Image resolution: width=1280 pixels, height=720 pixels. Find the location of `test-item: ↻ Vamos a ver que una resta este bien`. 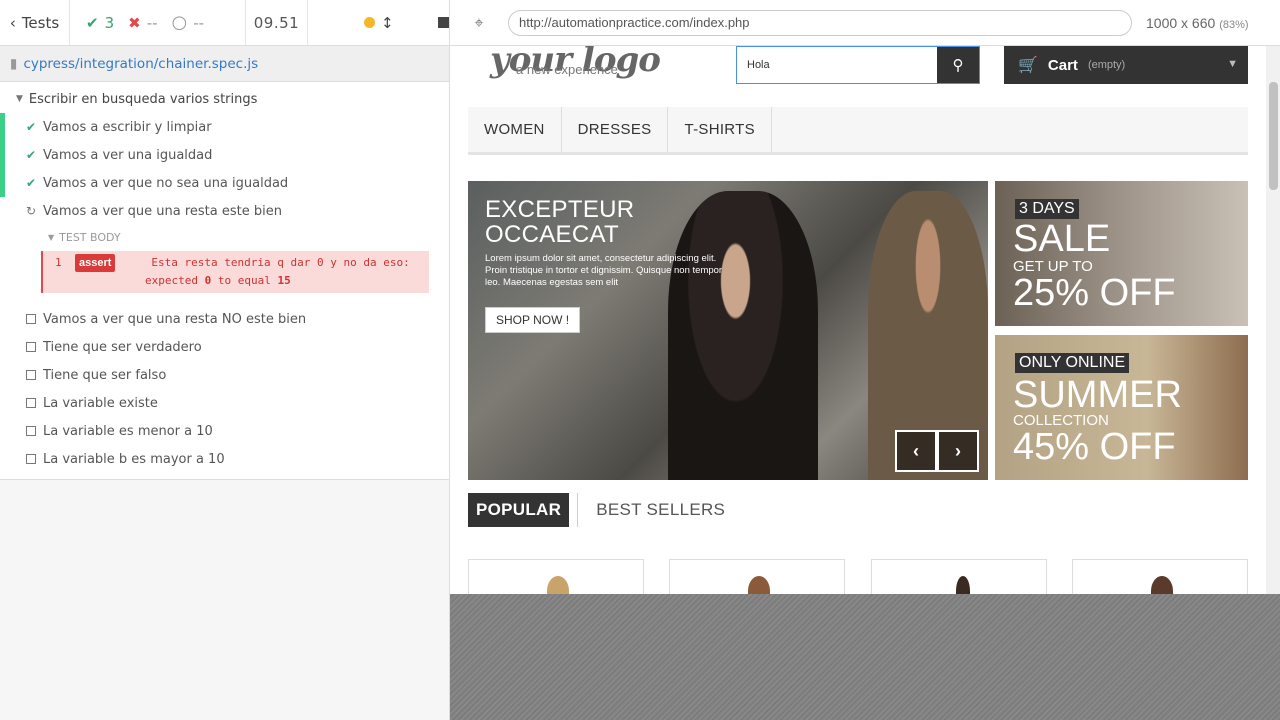

test-item: ↻ Vamos a ver que una resta este bien is located at coordinates (224, 211).